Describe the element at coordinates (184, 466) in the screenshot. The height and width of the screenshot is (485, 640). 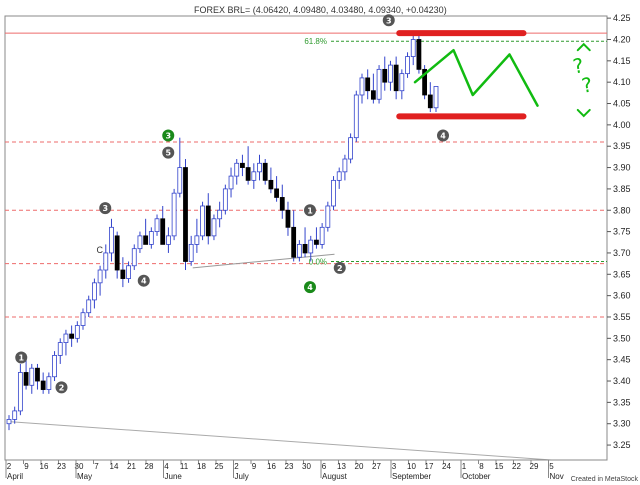
I see `x-tick-label: 11` at that location.